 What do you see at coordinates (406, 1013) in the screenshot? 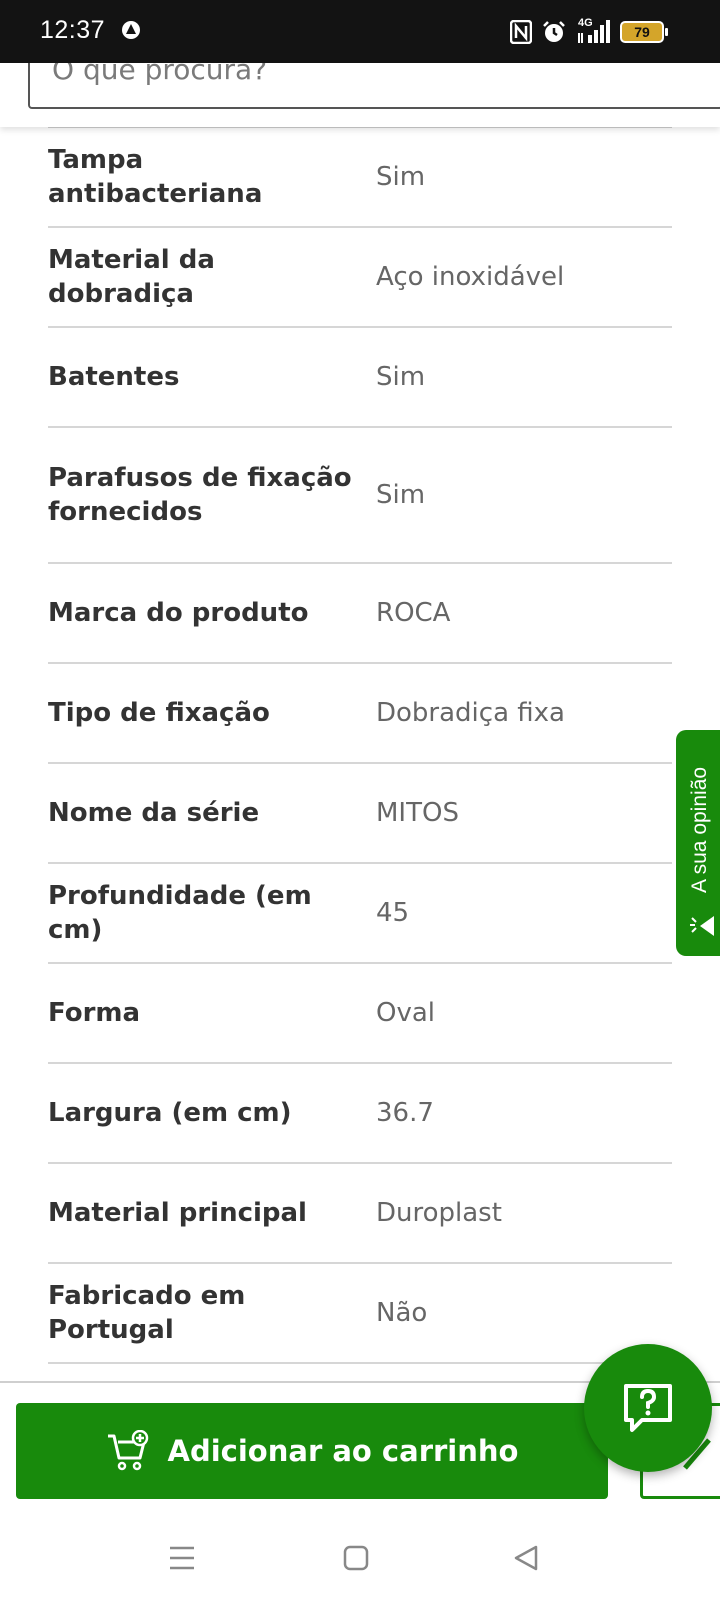
I see `spec-value: Oval` at bounding box center [406, 1013].